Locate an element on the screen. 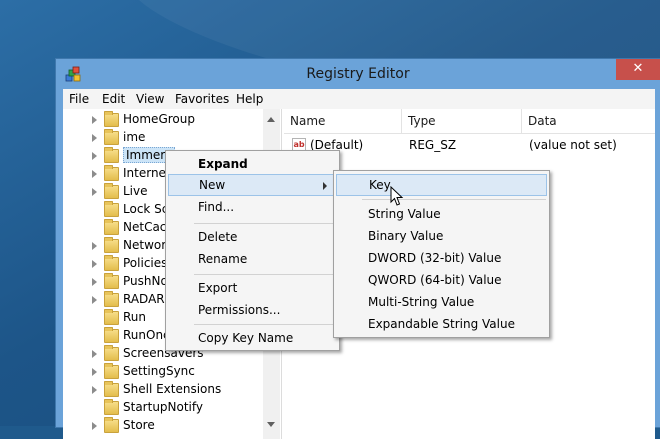  tree-item-settingsync: SettingSync is located at coordinates (163, 372).